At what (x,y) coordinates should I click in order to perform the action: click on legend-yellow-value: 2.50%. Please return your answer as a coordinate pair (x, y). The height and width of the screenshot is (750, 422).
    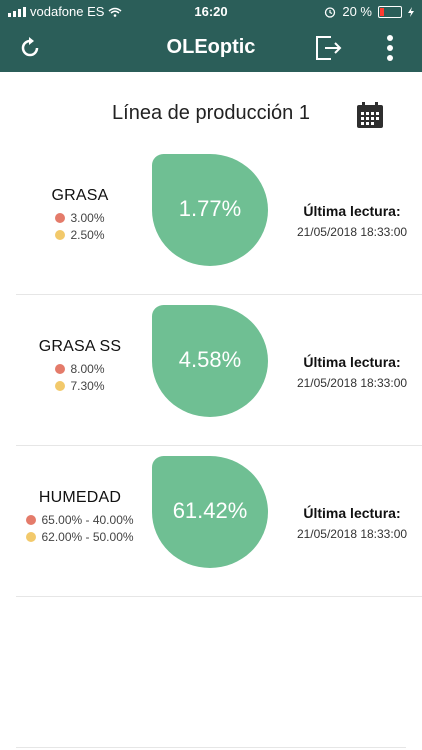
    Looking at the image, I should click on (87, 235).